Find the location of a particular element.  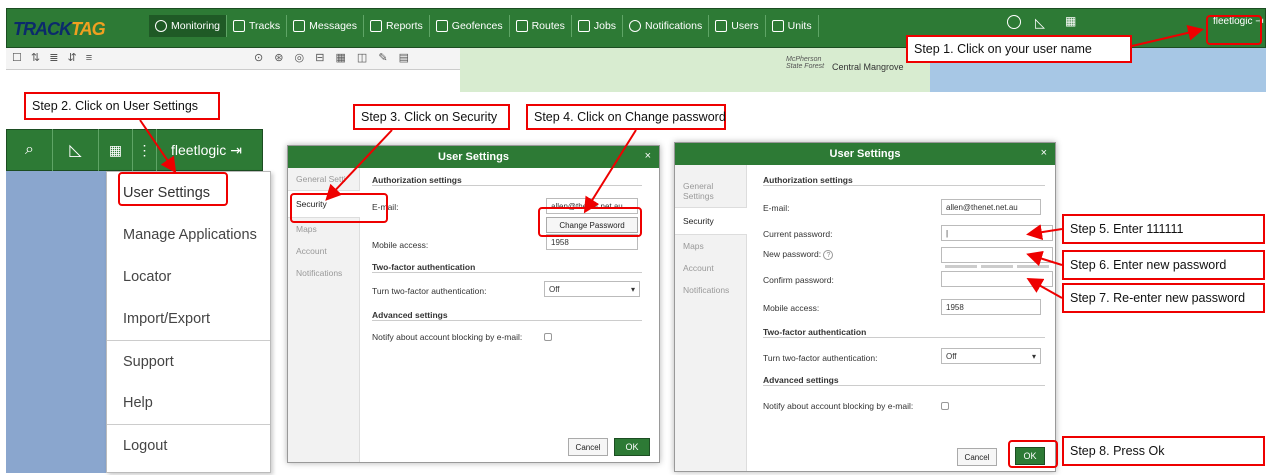

step1-arrow is located at coordinates (1167, 35).